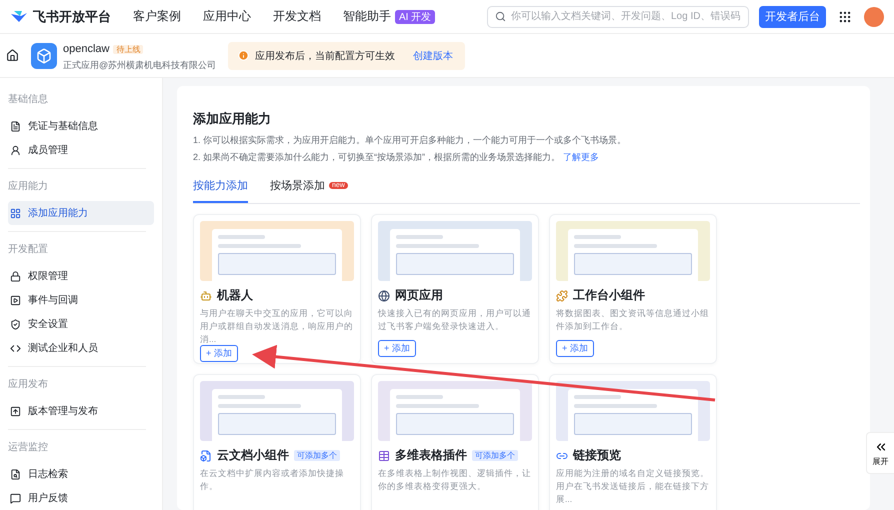  I want to click on instruction-text: 2. 如果尚不确定需要添加什么能力，可切换至“按场景添加”，根据所需的业务场景选择能力。 了解更多, so click(396, 157).